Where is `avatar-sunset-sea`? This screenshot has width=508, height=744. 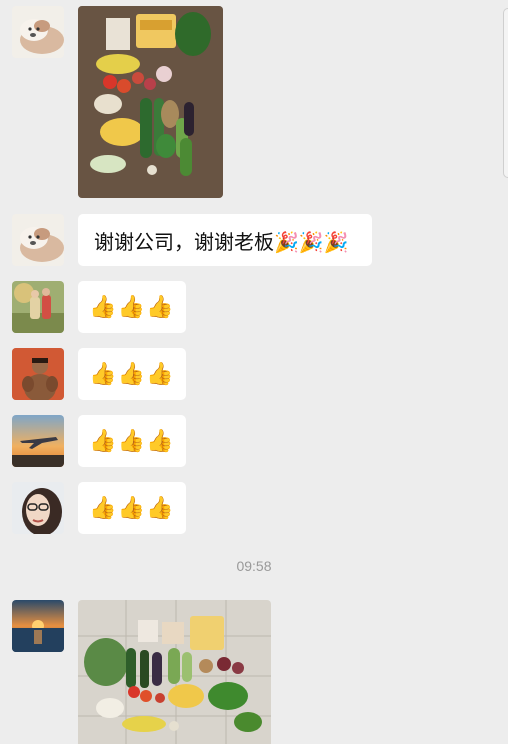 avatar-sunset-sea is located at coordinates (38, 626).